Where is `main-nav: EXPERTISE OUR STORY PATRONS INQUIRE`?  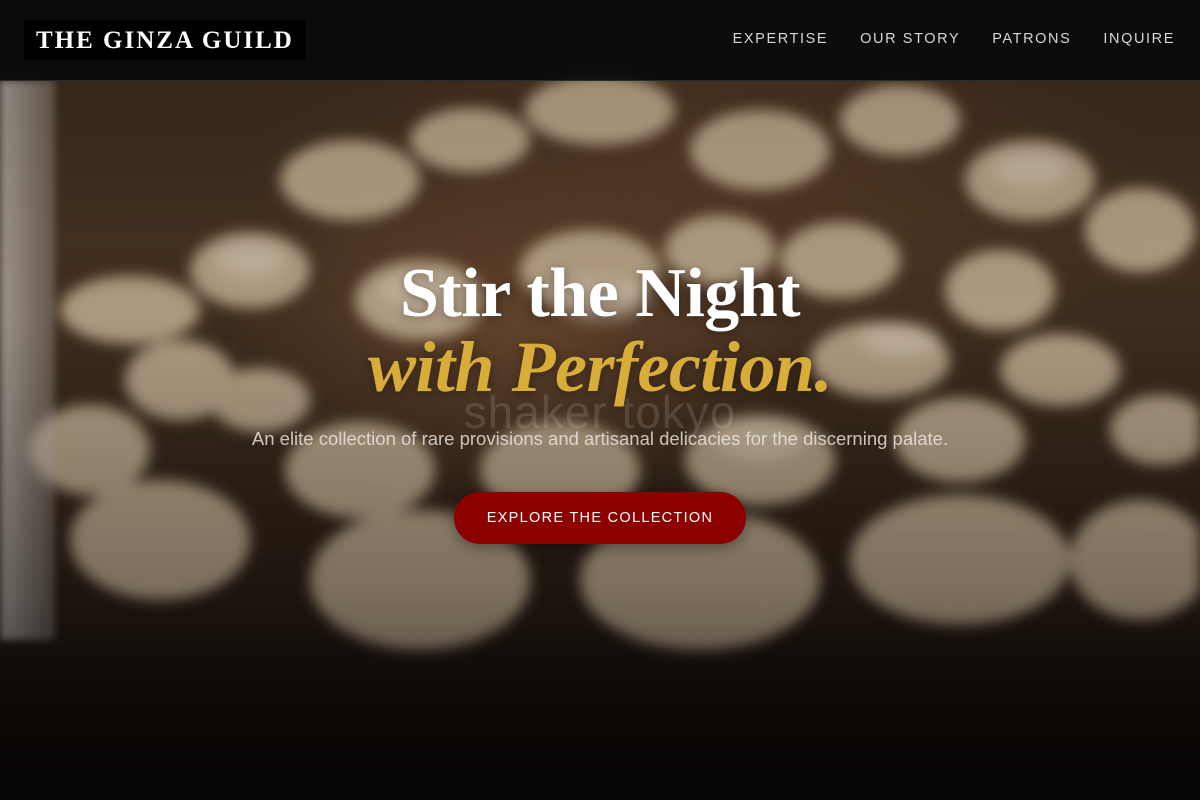 main-nav: EXPERTISE OUR STORY PATRONS INQUIRE is located at coordinates (938, 39).